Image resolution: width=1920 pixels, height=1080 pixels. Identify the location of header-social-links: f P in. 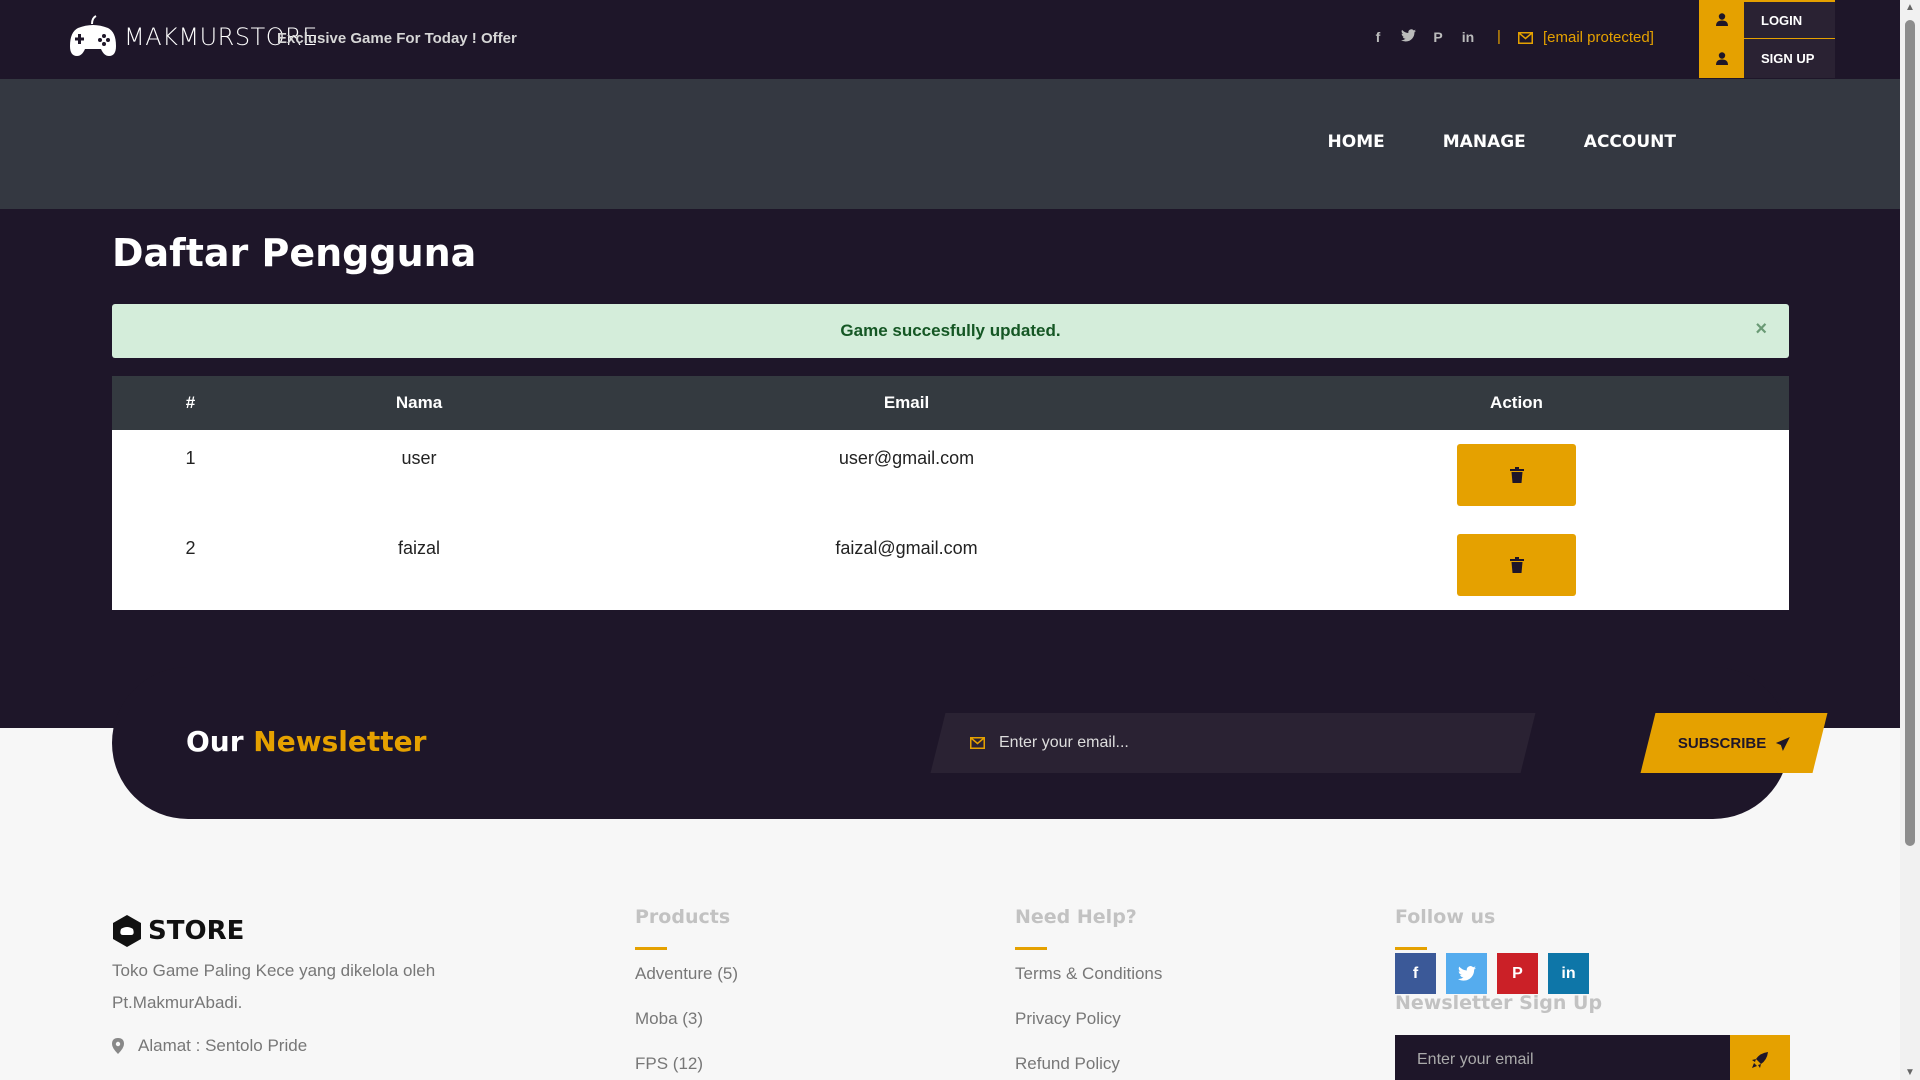
(1423, 37).